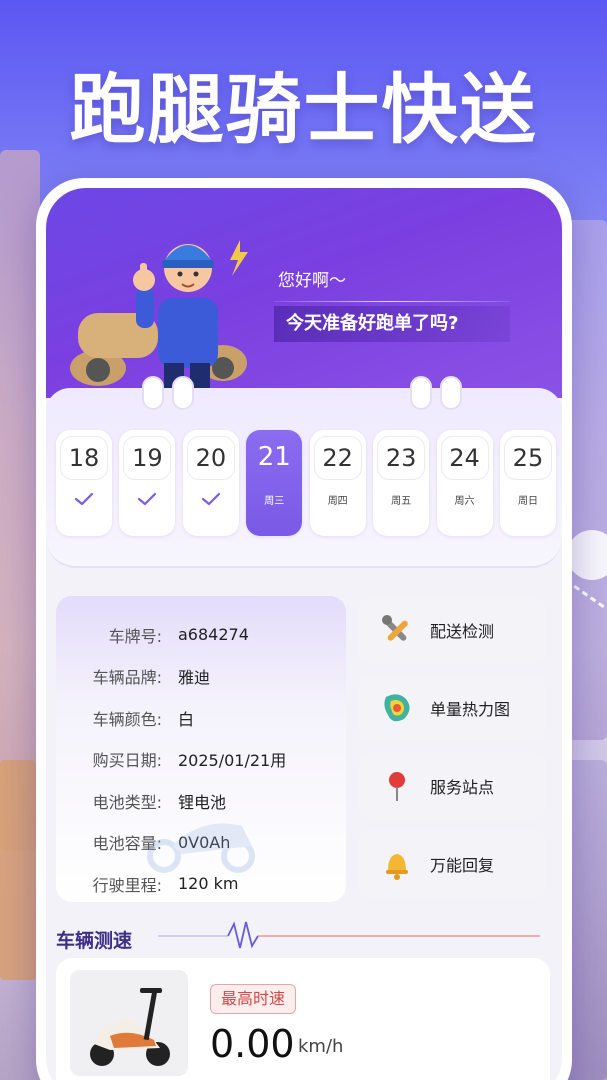 Image resolution: width=607 pixels, height=1080 pixels. I want to click on day-number: 21, so click(274, 457).